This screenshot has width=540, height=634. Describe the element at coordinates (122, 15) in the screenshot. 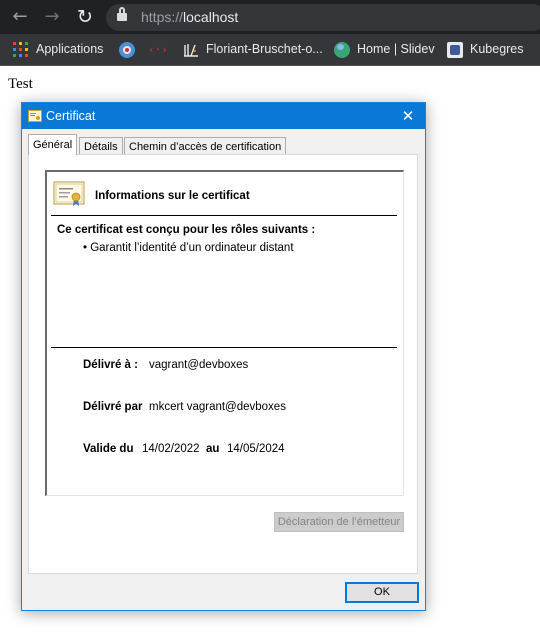

I see `lock-icon` at that location.